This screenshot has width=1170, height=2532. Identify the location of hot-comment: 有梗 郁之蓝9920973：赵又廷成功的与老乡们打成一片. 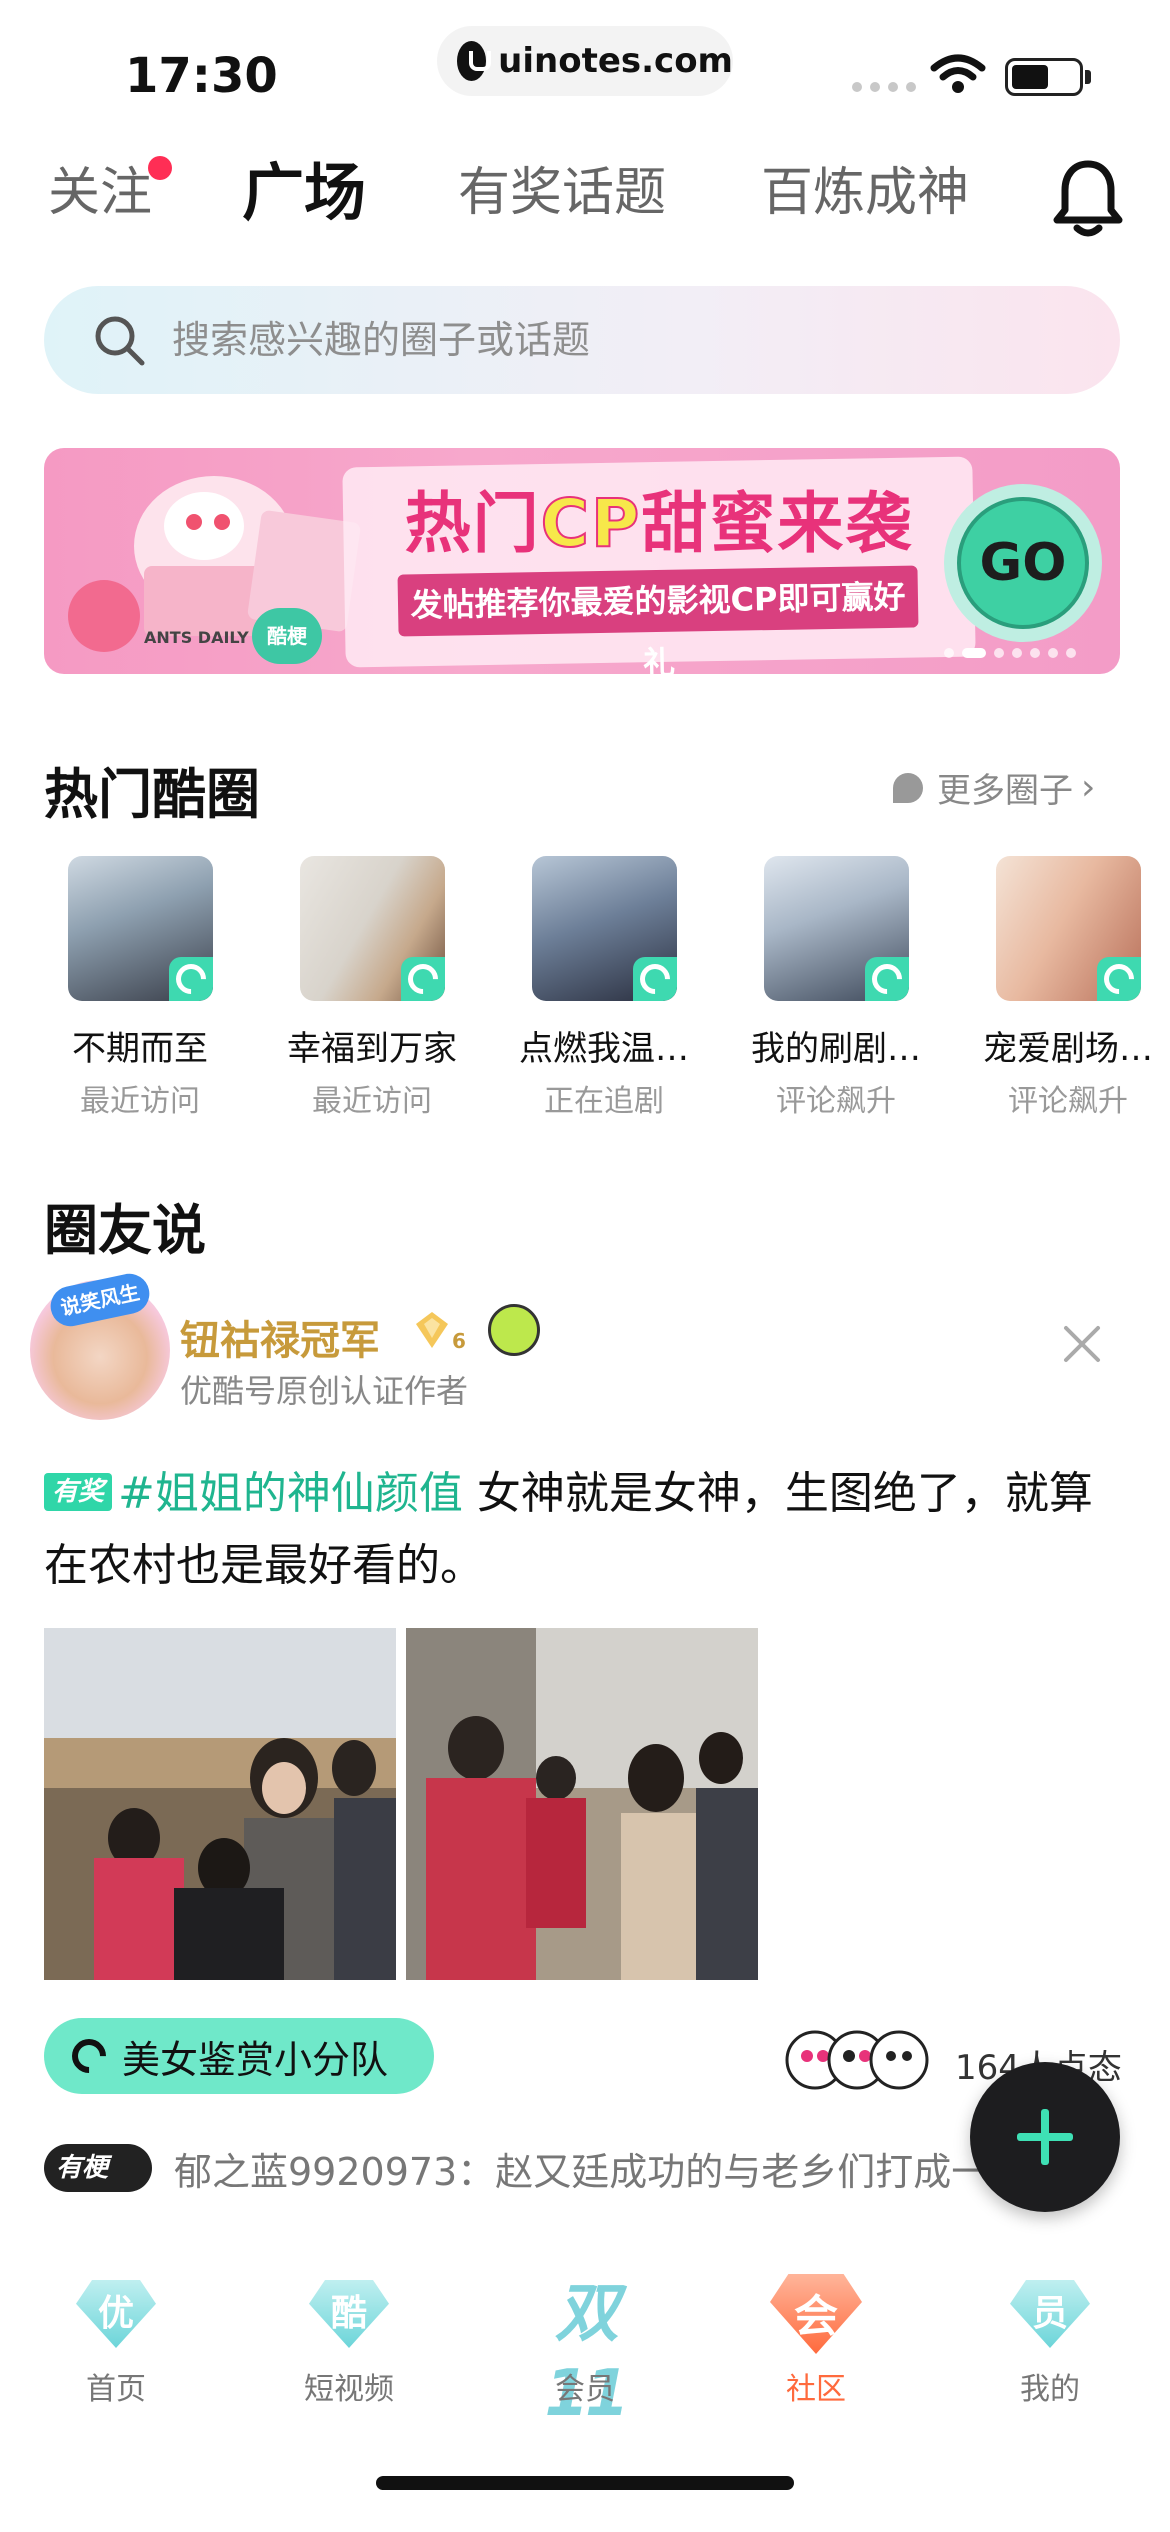
(584, 2168).